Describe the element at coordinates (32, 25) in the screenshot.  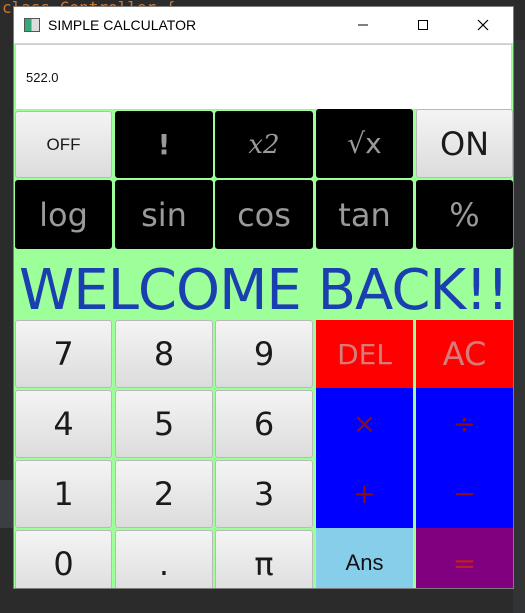
I see `app-icon` at that location.